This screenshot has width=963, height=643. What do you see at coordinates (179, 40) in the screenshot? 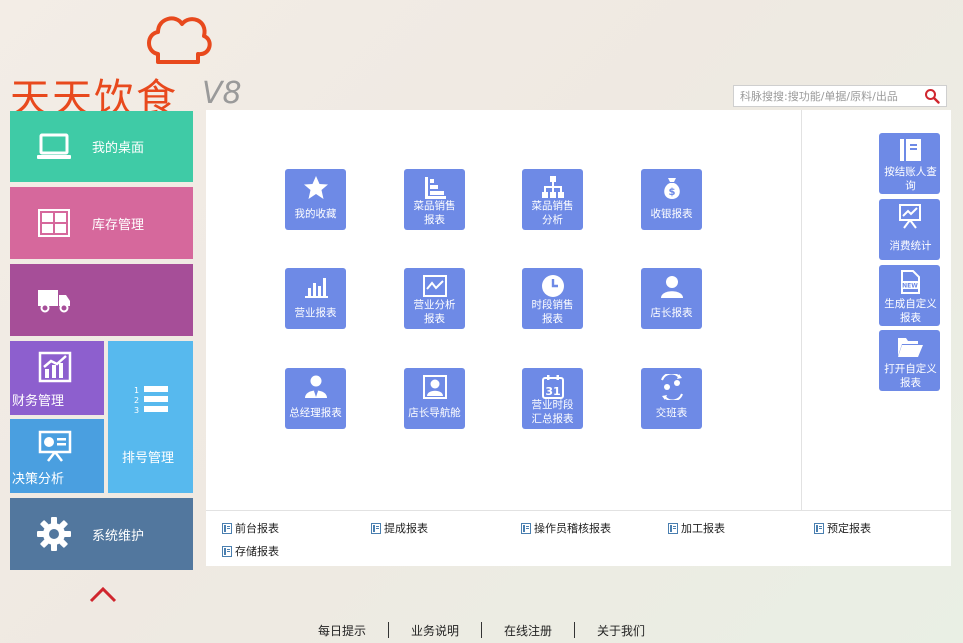
I see `chef-hat-icon` at bounding box center [179, 40].